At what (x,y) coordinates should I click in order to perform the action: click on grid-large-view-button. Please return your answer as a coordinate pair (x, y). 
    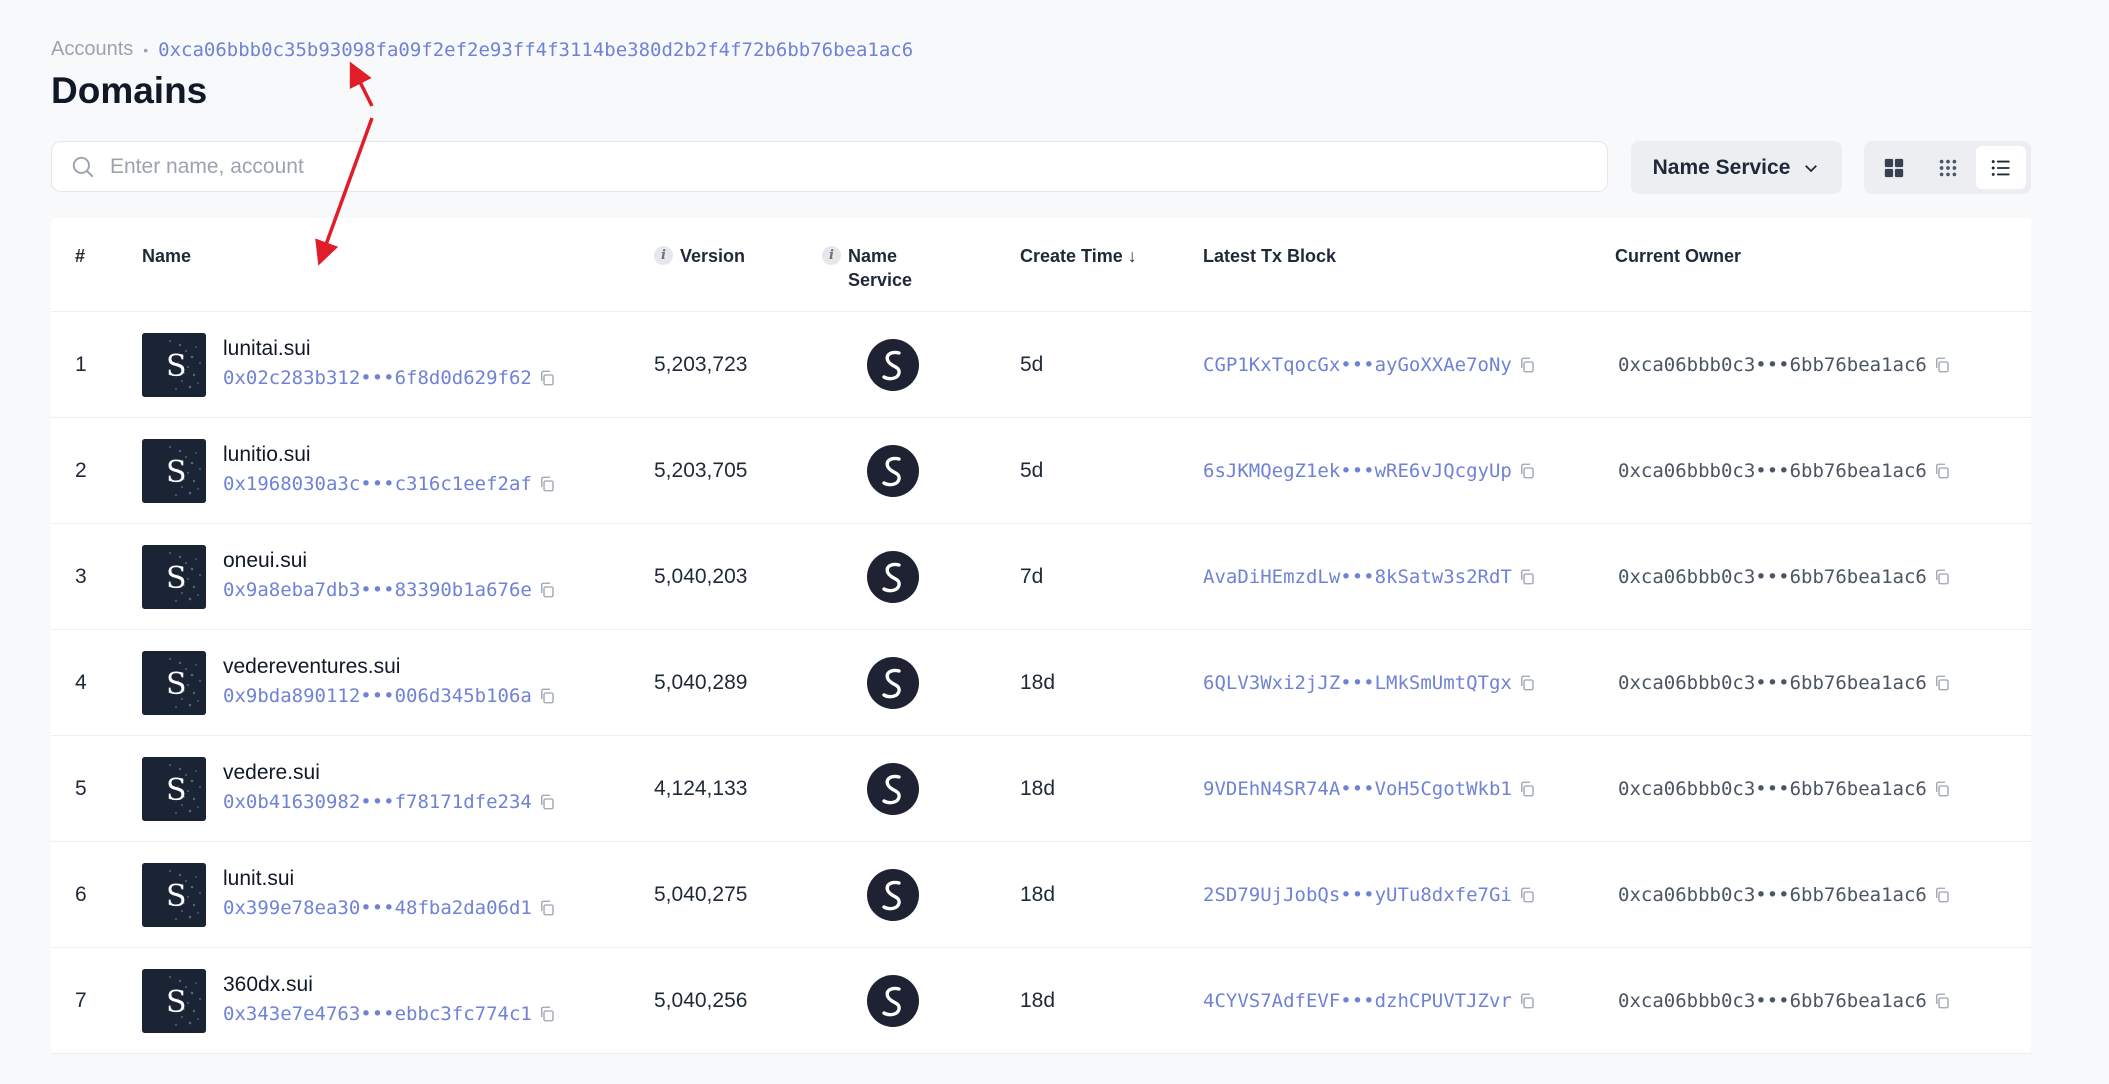
    Looking at the image, I should click on (1894, 167).